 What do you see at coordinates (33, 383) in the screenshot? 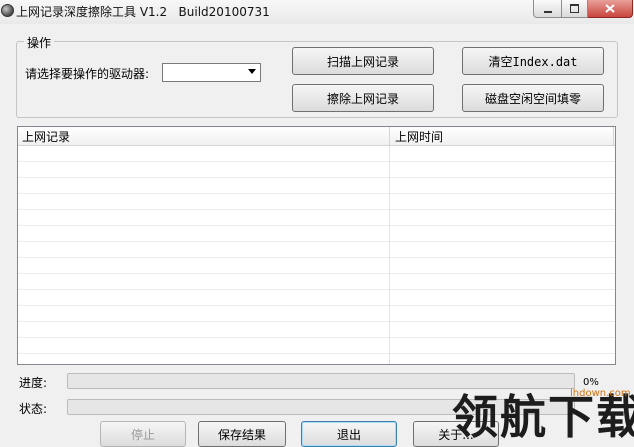
I see `progress-label: 进度:` at bounding box center [33, 383].